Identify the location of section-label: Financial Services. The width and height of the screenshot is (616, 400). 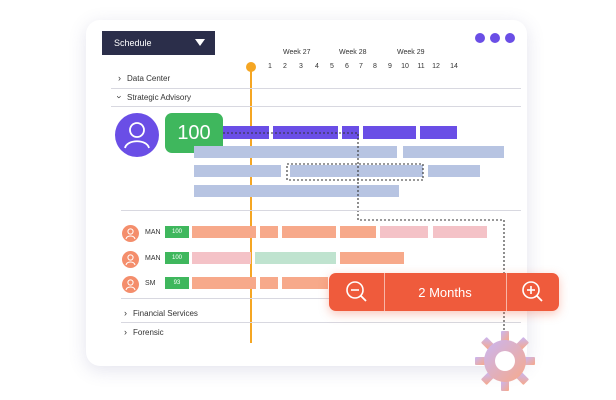
(165, 313).